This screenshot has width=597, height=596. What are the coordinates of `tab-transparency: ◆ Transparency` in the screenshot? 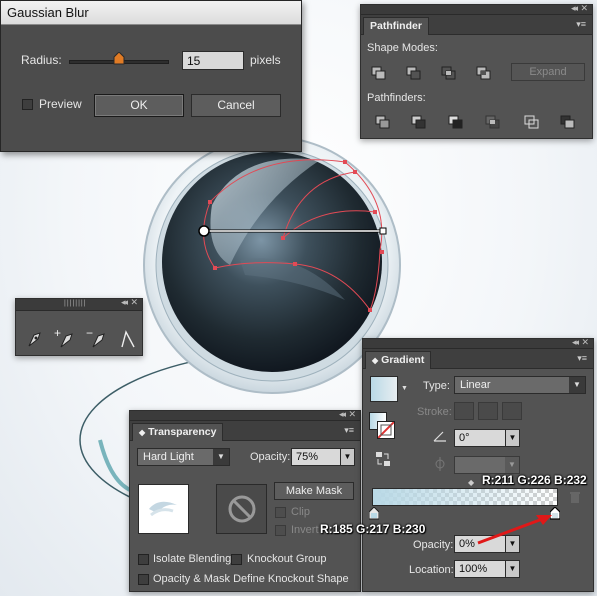 It's located at (178, 432).